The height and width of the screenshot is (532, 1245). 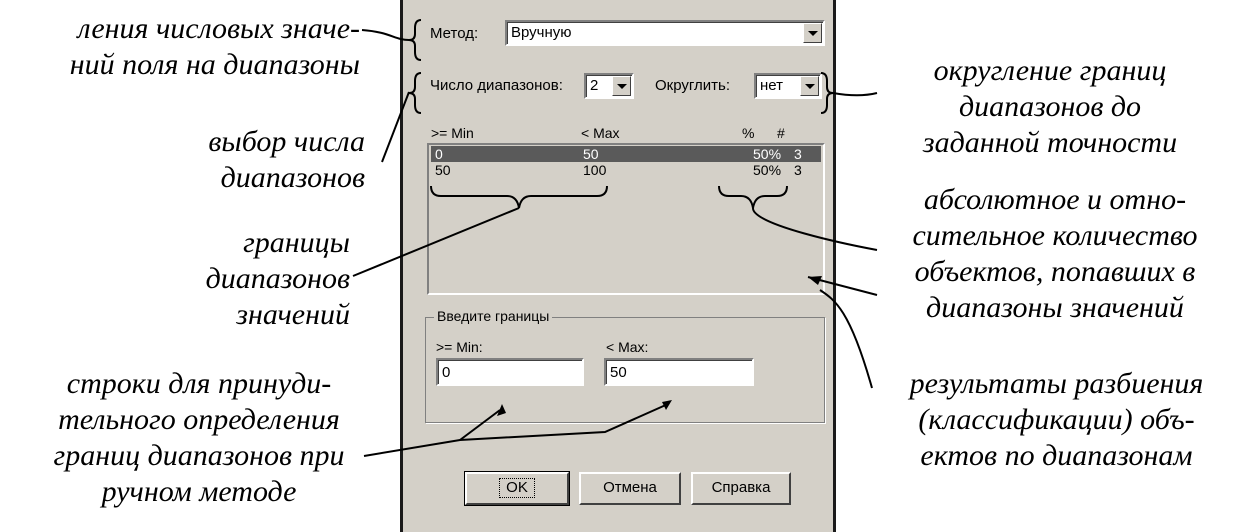 What do you see at coordinates (1055, 271) in the screenshot?
I see `annotation-line: объектов, попавших в` at bounding box center [1055, 271].